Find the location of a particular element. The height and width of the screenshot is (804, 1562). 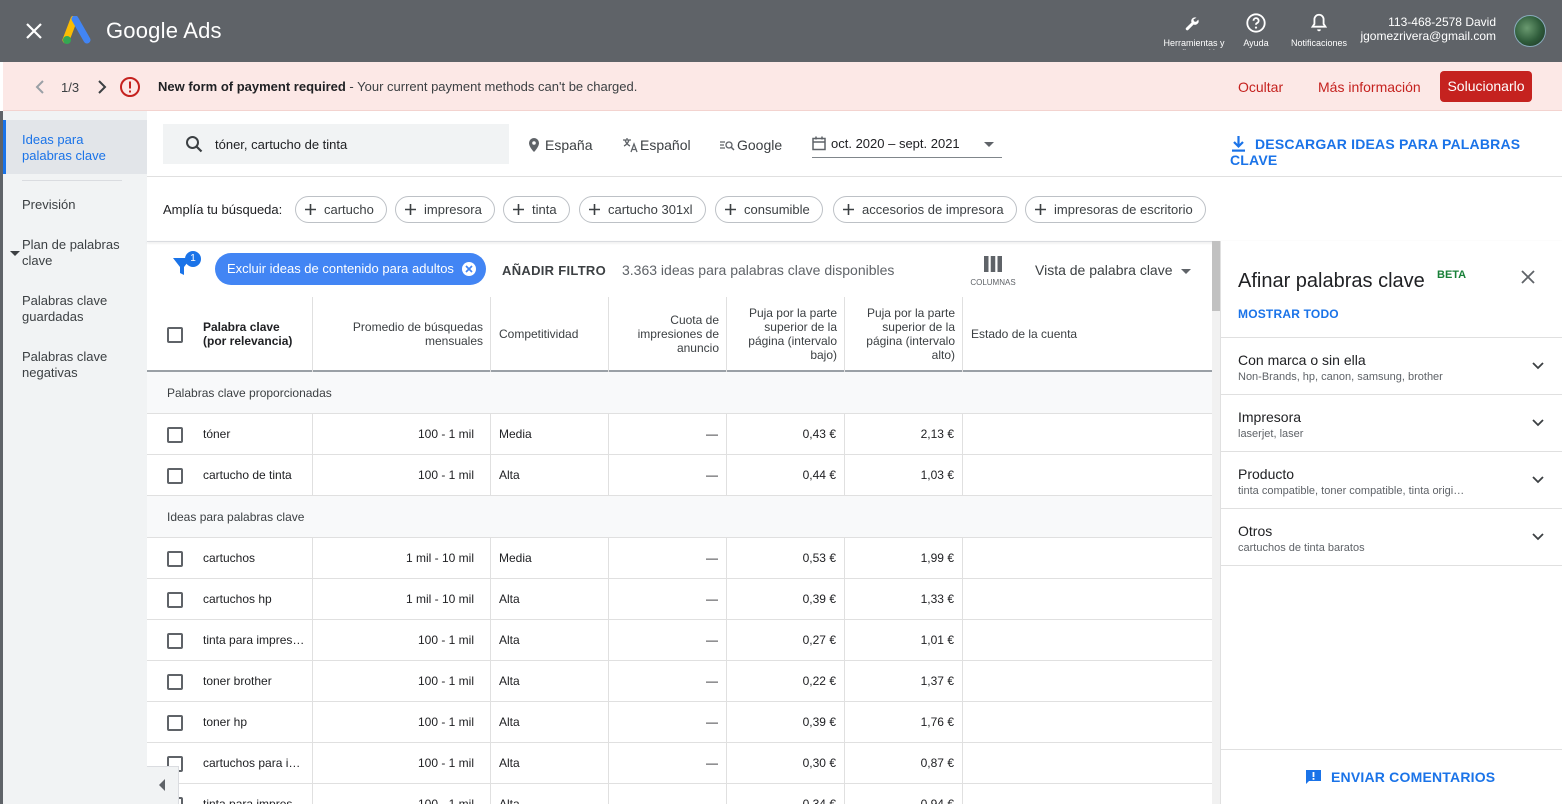

broaden-chip: impresora is located at coordinates (445, 209).